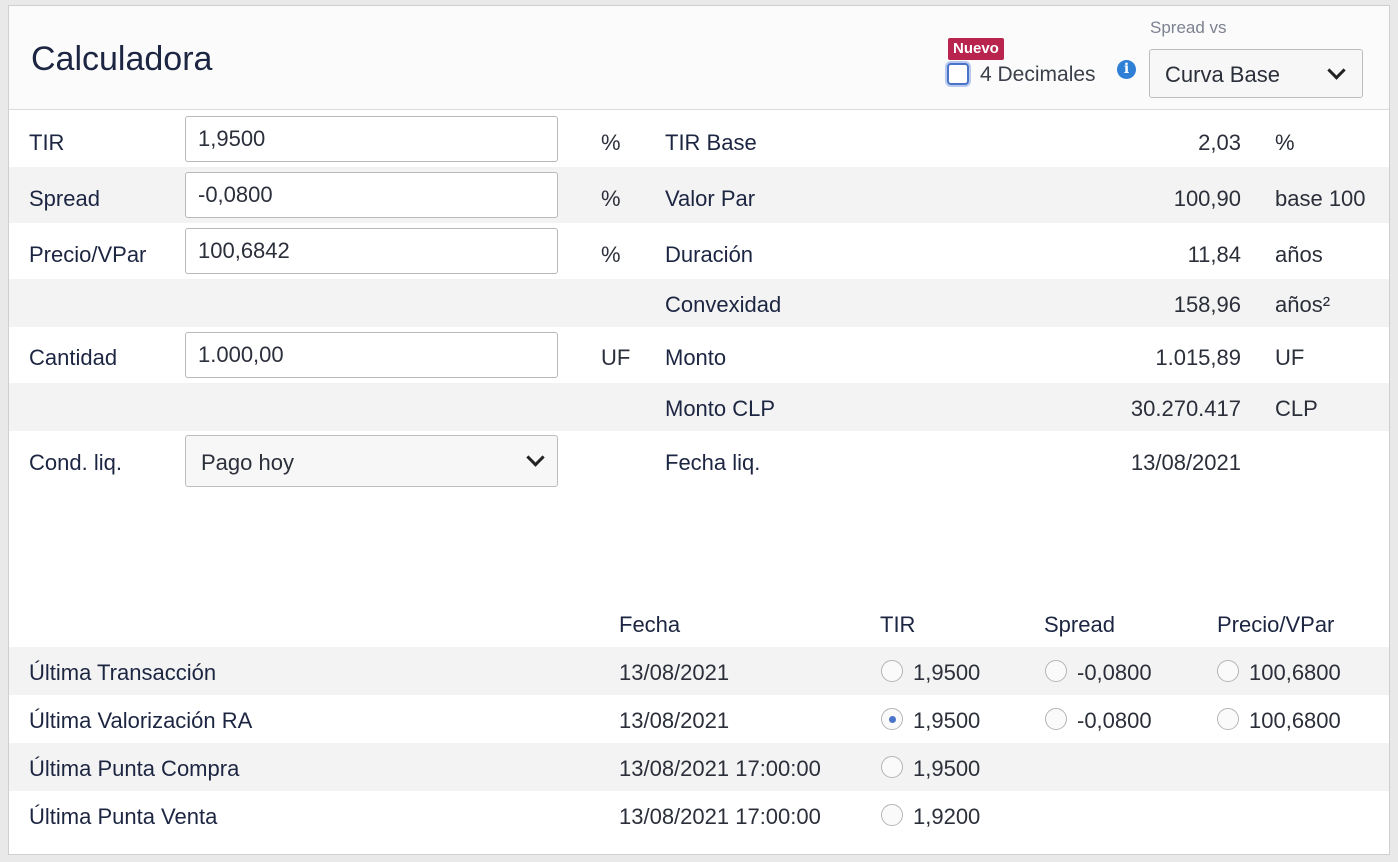 The height and width of the screenshot is (862, 1398). Describe the element at coordinates (64, 198) in the screenshot. I see `spread-label: Spread` at that location.